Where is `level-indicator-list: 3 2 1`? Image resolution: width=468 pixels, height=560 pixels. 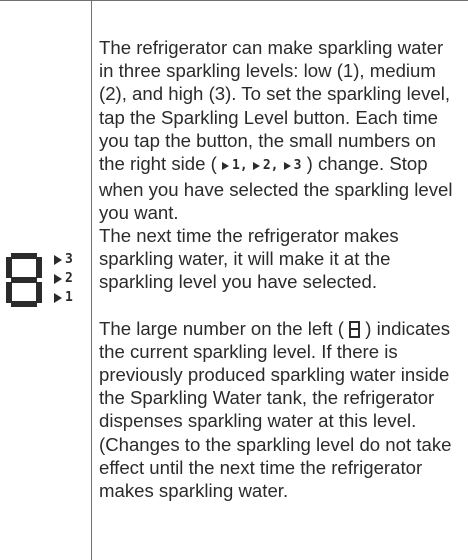 level-indicator-list: 3 2 1 is located at coordinates (63, 278).